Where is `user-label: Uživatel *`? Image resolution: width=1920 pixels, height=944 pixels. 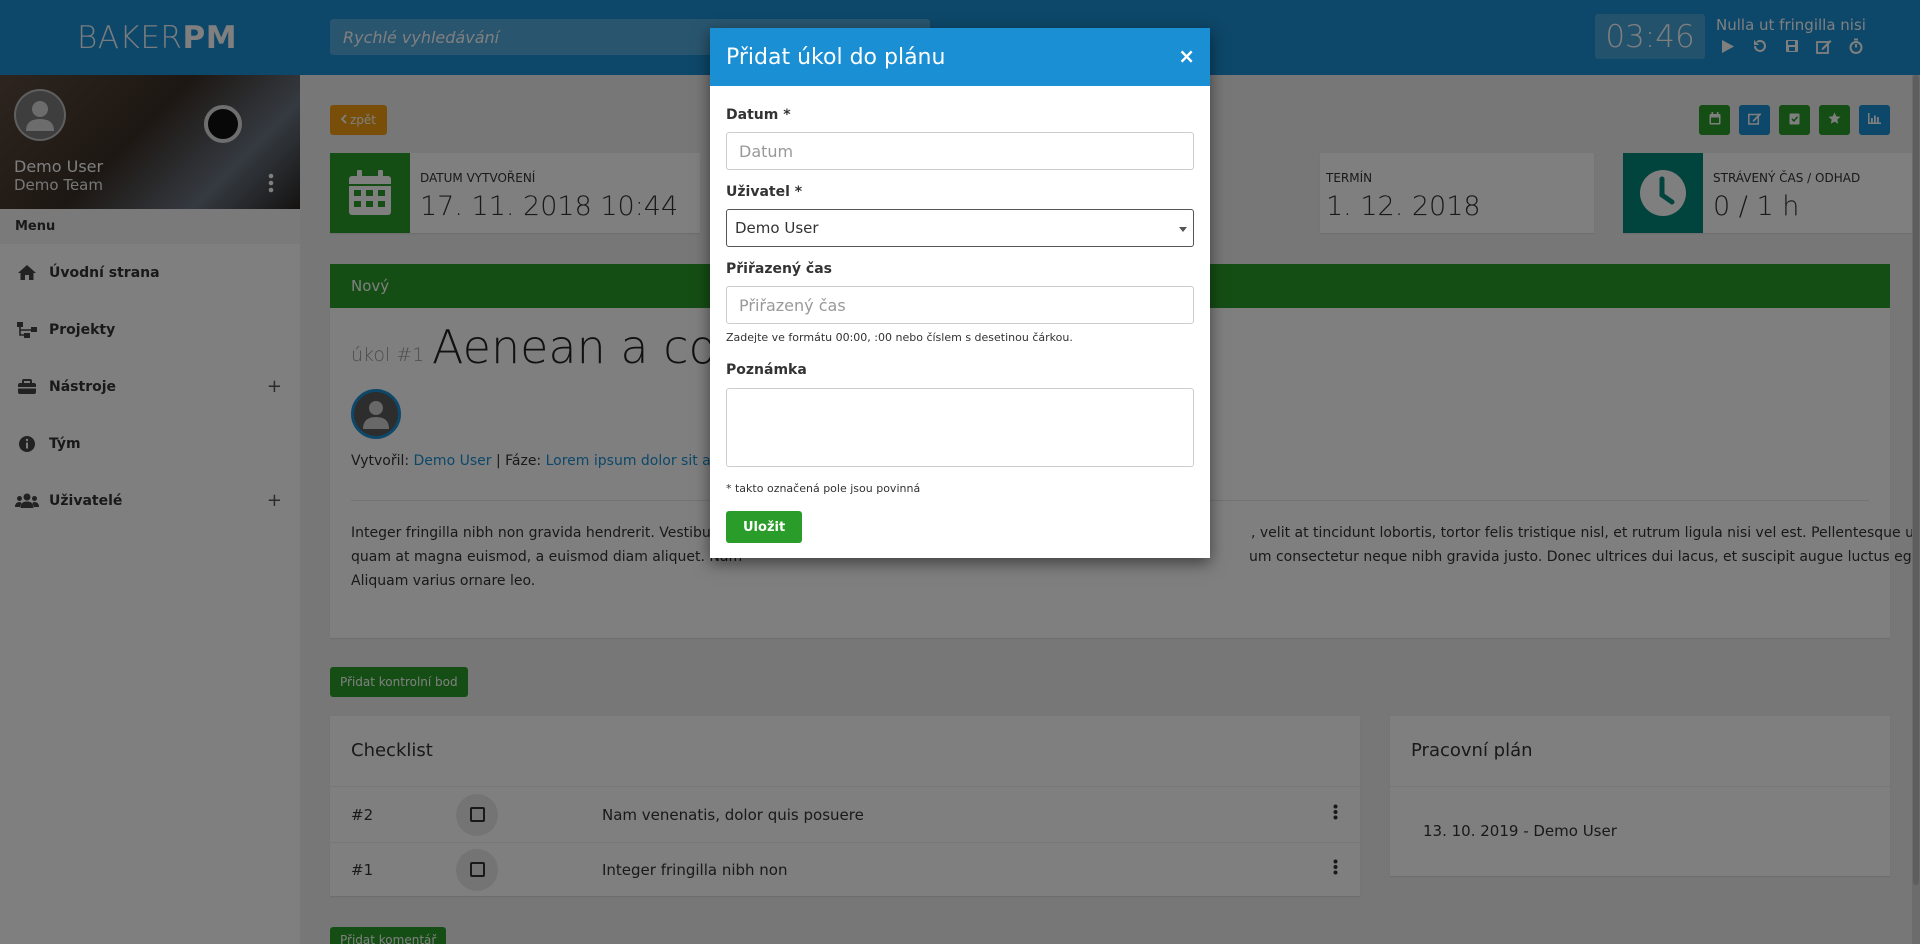 user-label: Uživatel * is located at coordinates (764, 192).